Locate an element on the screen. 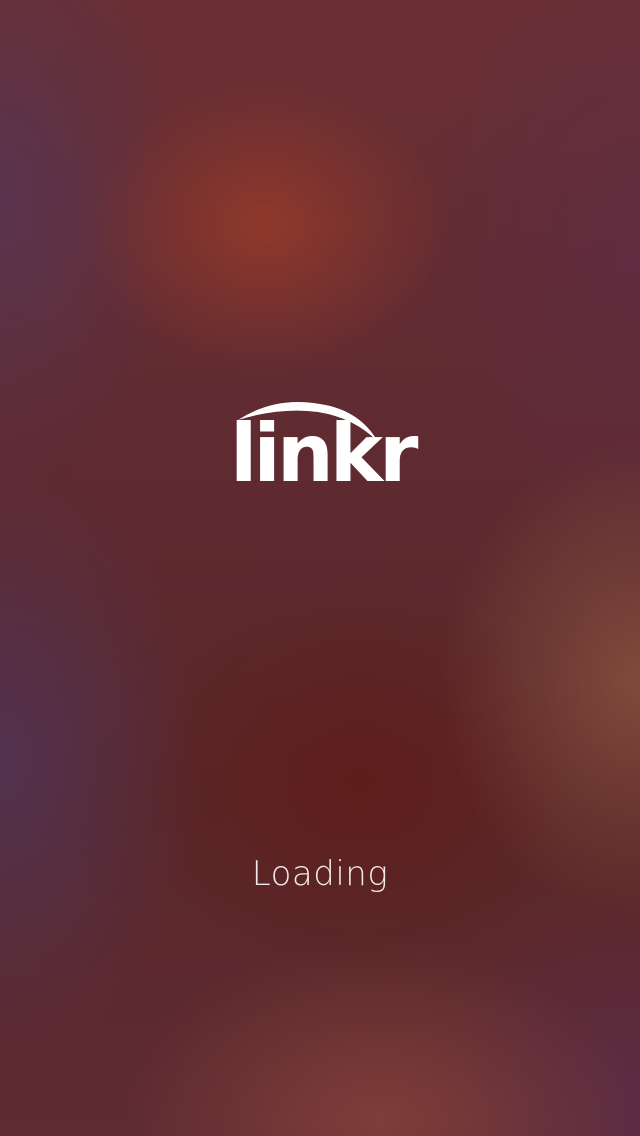  app-logo: linkr is located at coordinates (324, 450).